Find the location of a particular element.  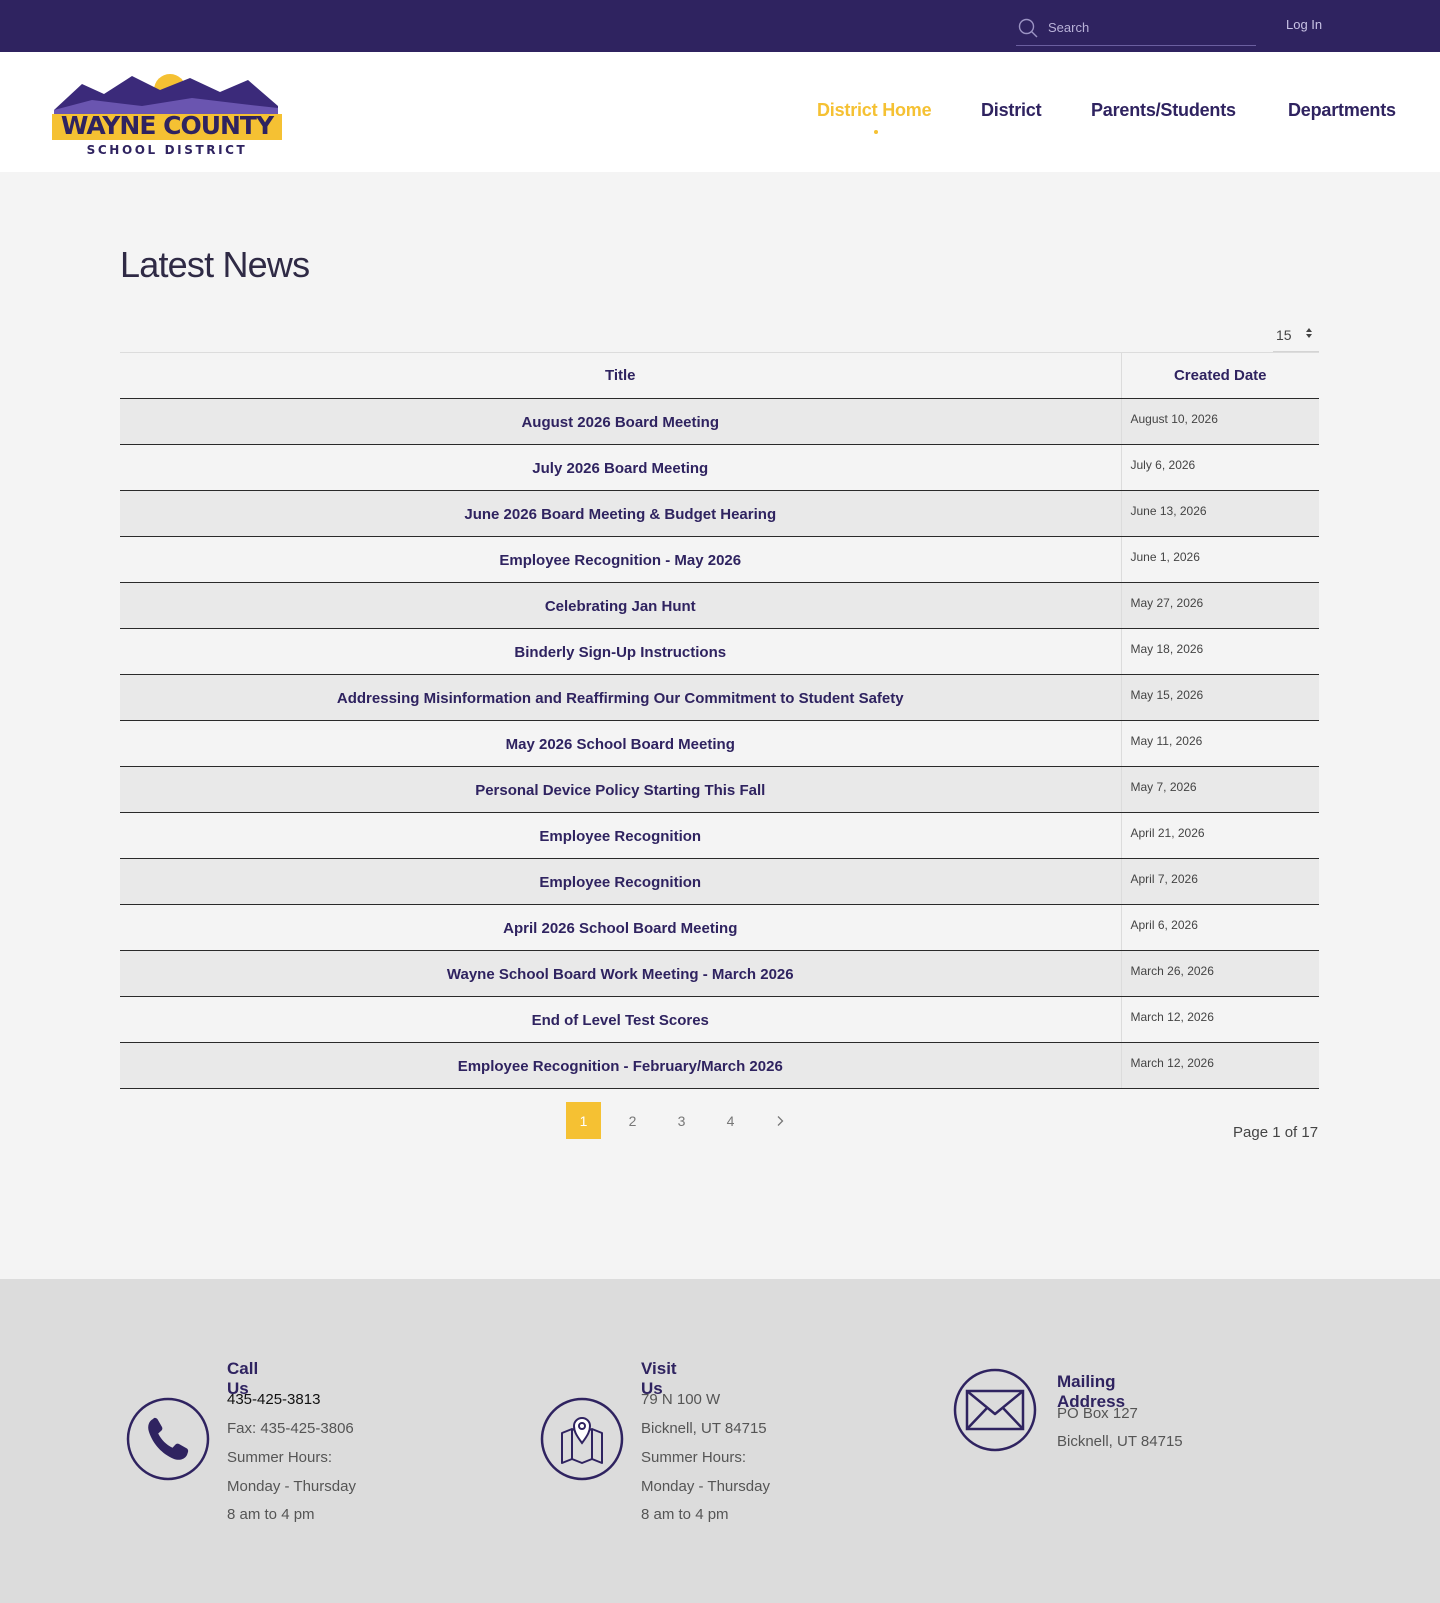

login-link: Log In is located at coordinates (1304, 24).